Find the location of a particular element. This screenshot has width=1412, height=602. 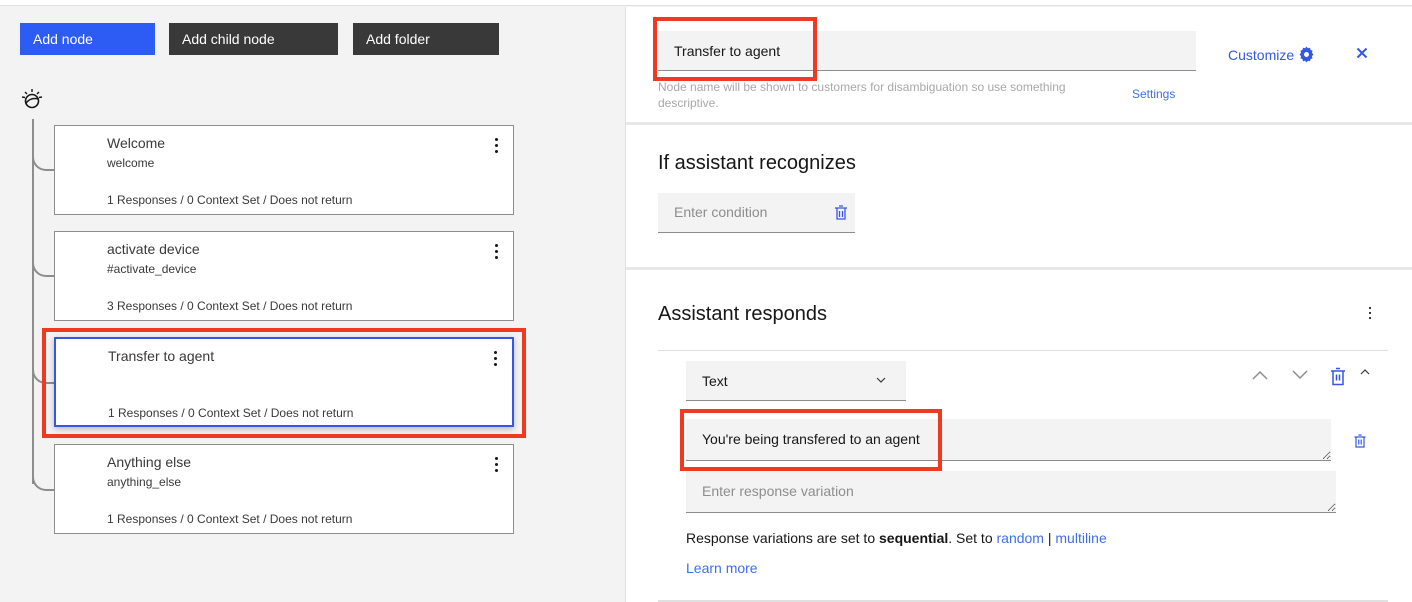

condition-field is located at coordinates (756, 213).